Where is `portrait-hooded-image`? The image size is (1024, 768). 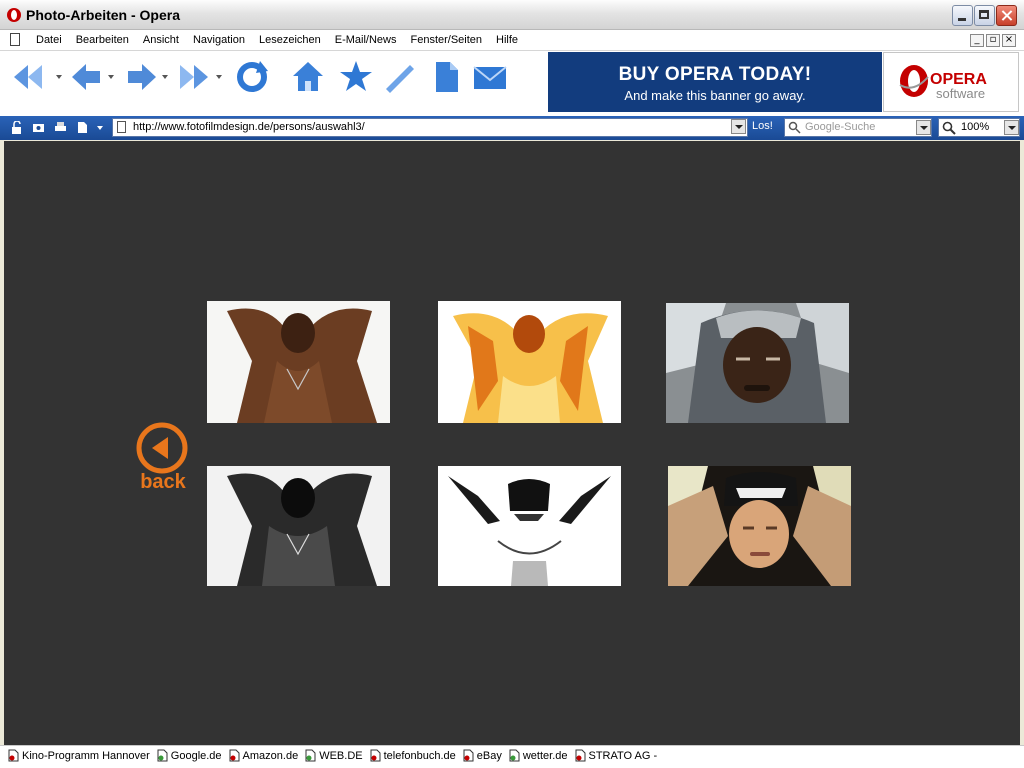
portrait-hooded-image is located at coordinates (757, 363).